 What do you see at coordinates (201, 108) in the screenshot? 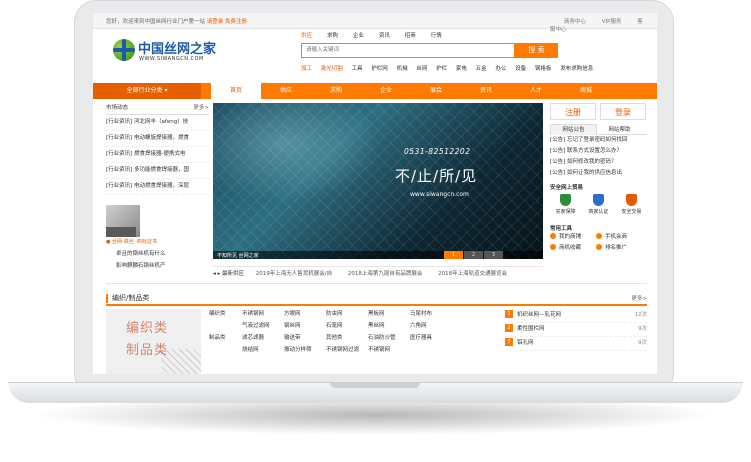
I see `market-news-more-link: 更多>` at bounding box center [201, 108].